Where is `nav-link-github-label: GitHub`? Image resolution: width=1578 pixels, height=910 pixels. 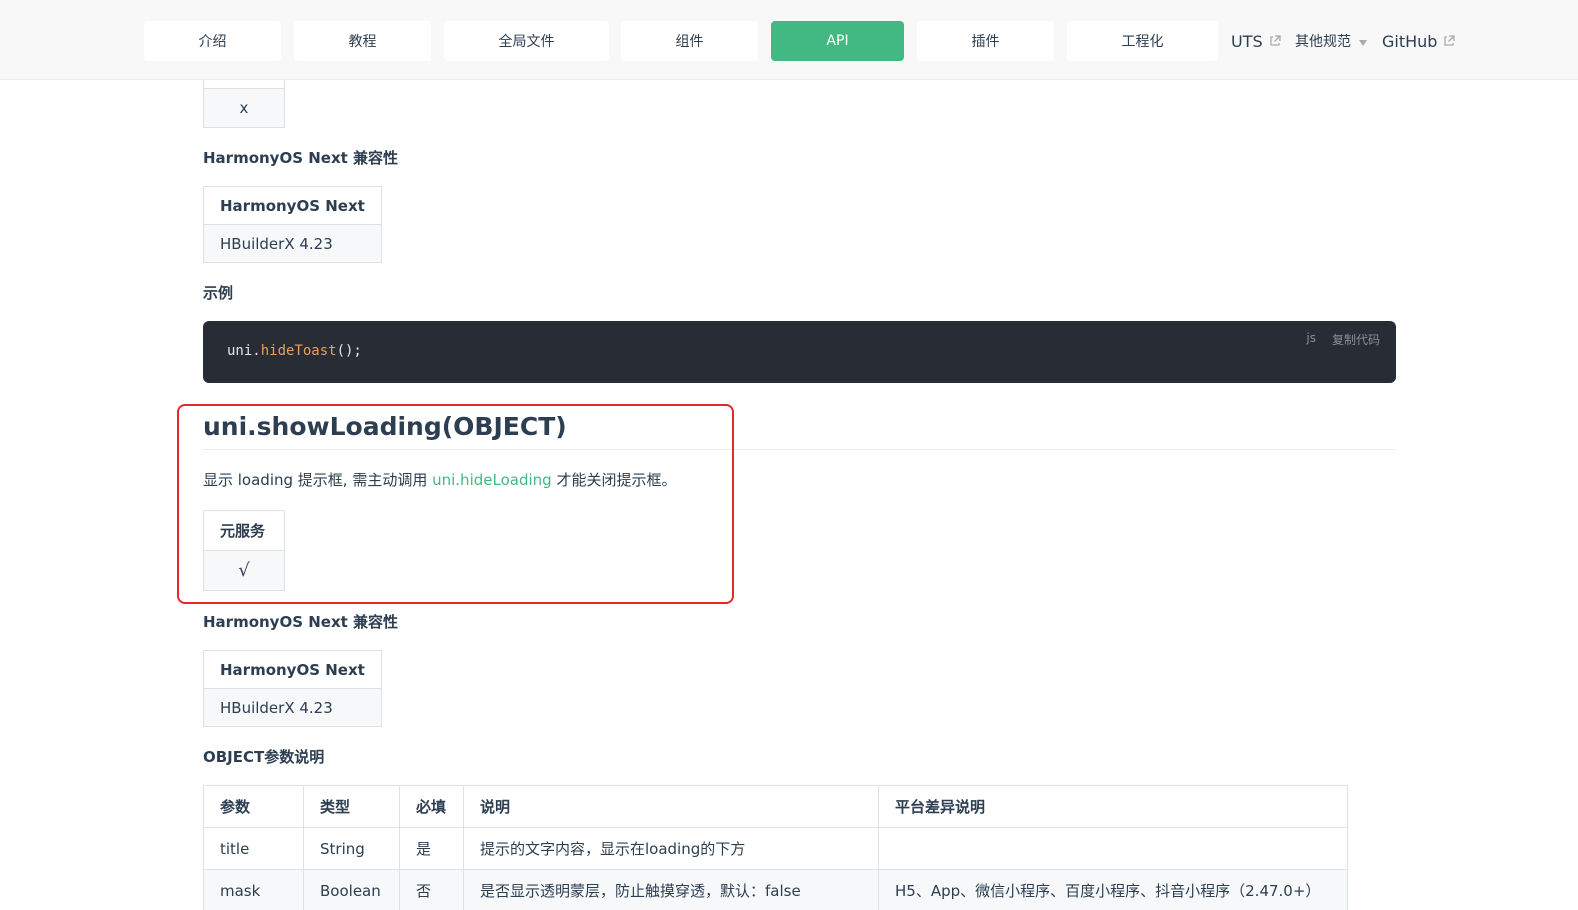 nav-link-github-label: GitHub is located at coordinates (1410, 41).